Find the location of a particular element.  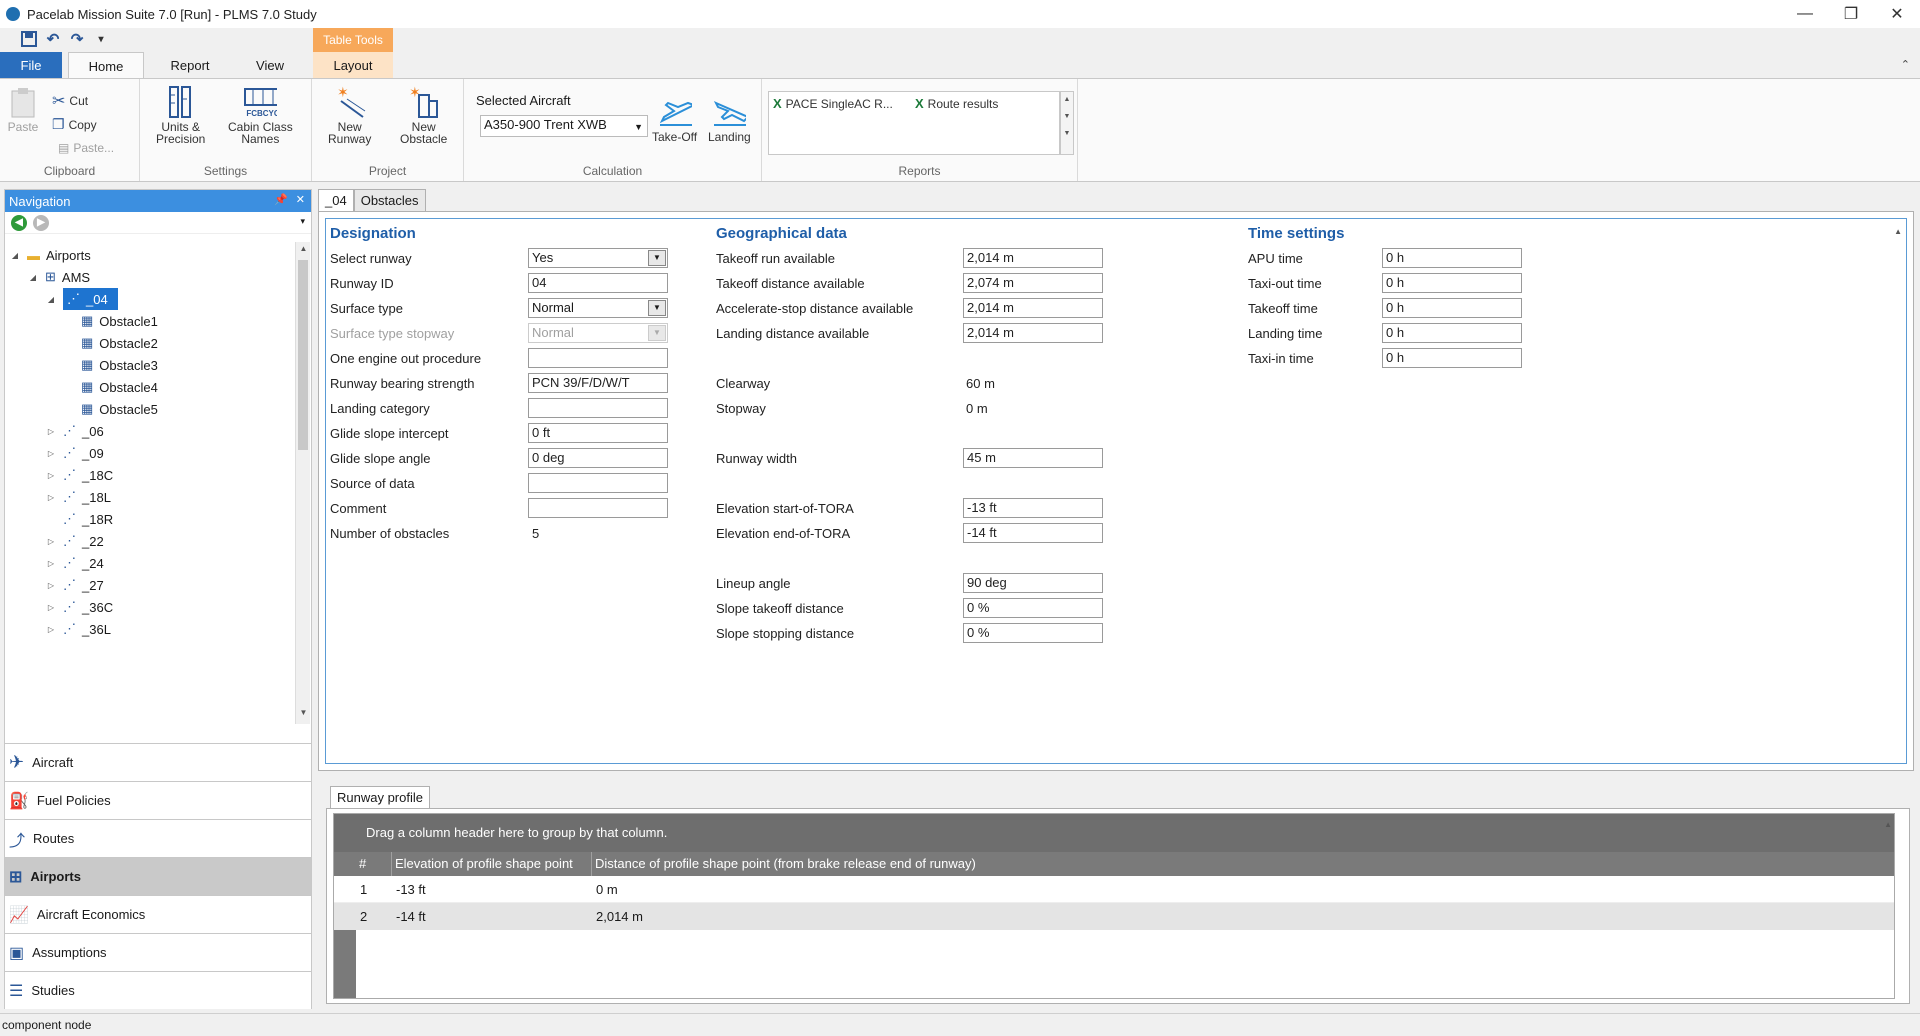

toda-field: 2,074 m is located at coordinates (1033, 283).